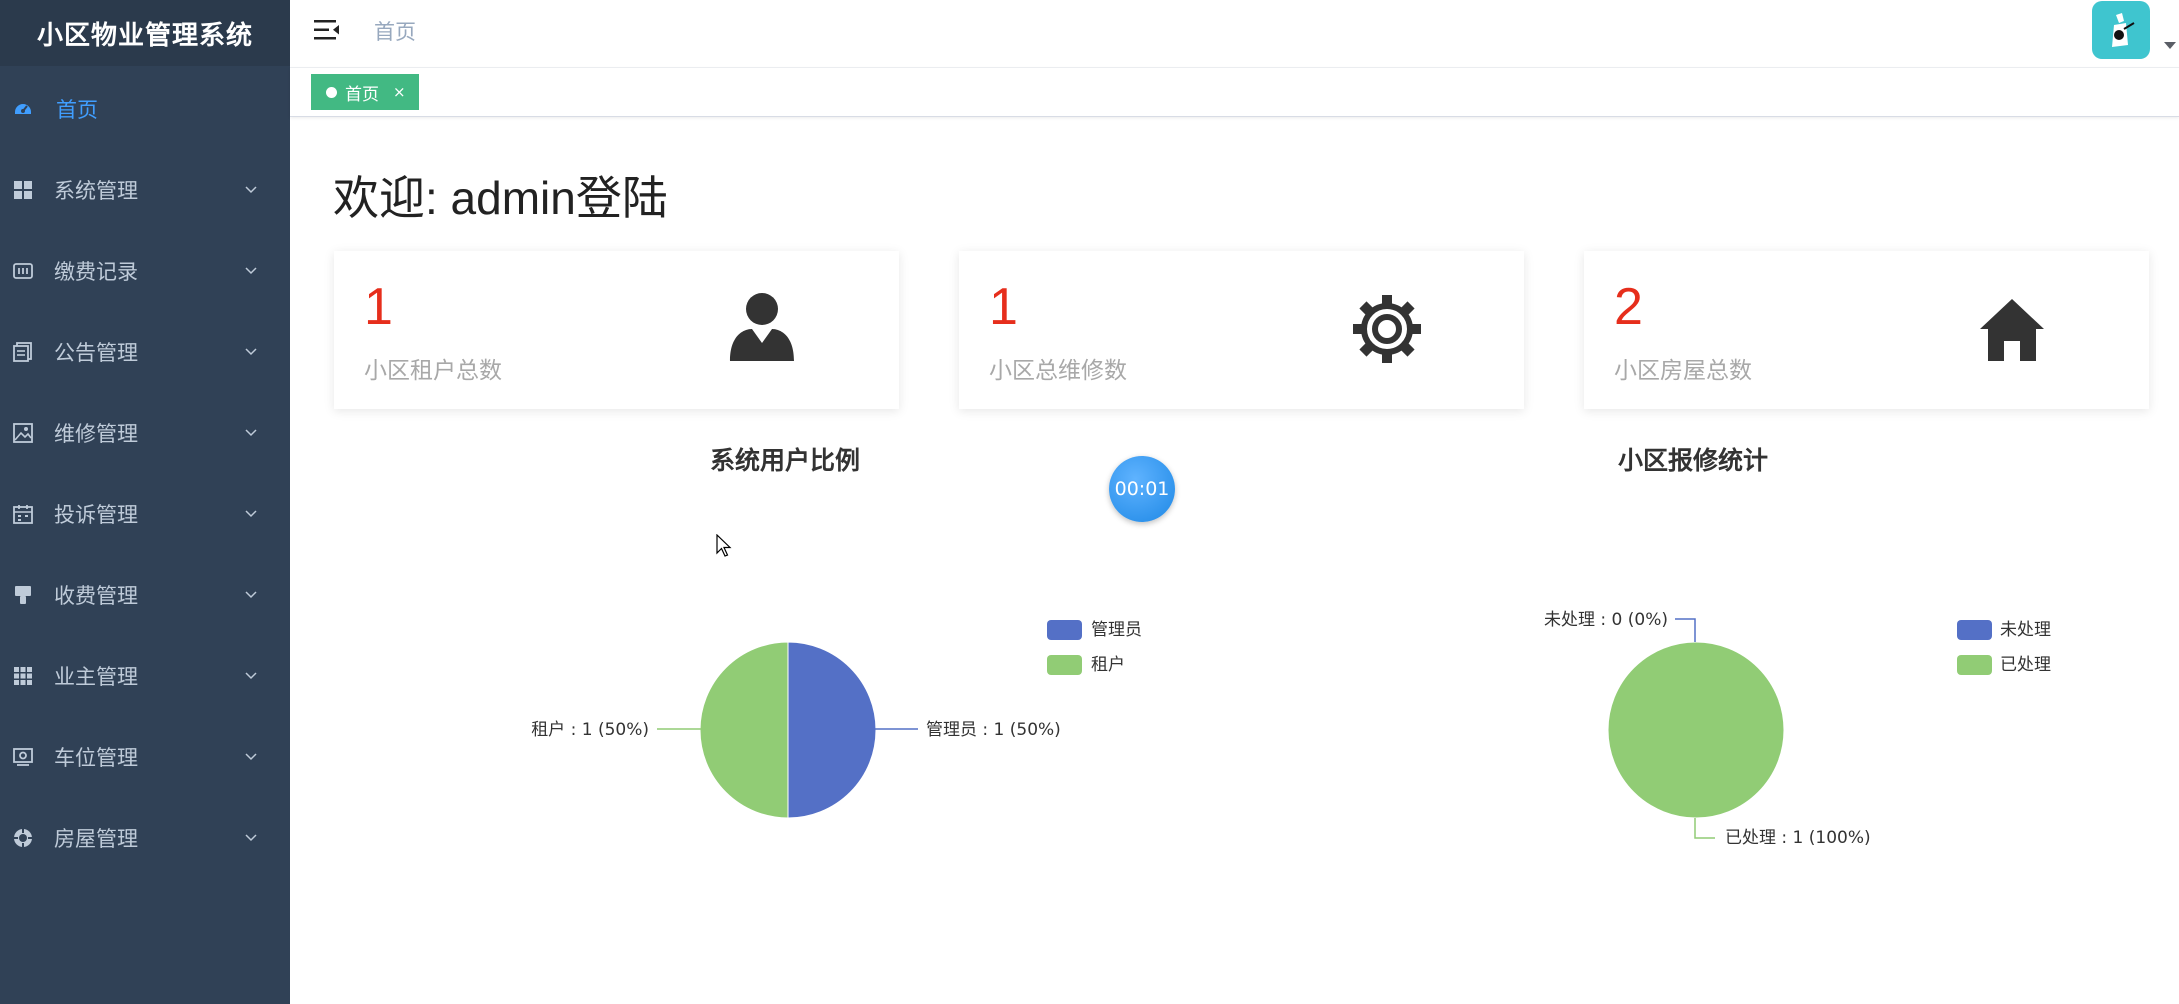 The width and height of the screenshot is (2179, 1004). Describe the element at coordinates (433, 371) in the screenshot. I see `stat-label: 小区租户总数` at that location.